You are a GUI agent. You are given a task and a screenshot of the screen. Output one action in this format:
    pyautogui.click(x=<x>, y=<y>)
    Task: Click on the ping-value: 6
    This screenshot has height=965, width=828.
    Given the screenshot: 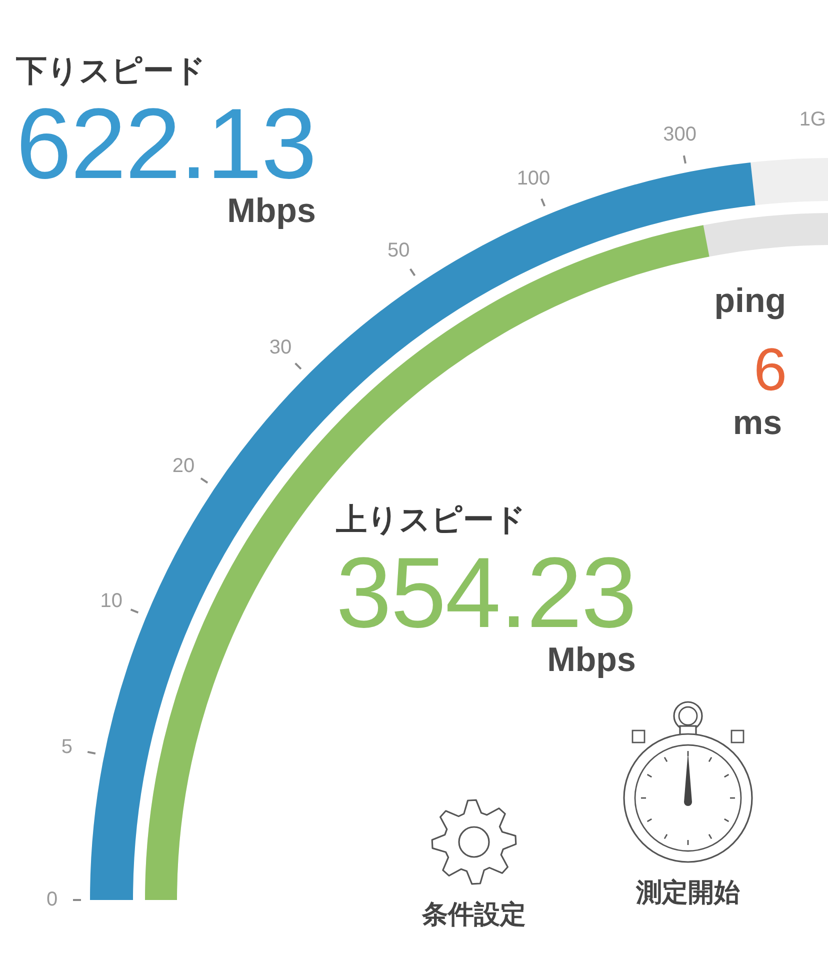 What is the action you would take?
    pyautogui.click(x=770, y=370)
    